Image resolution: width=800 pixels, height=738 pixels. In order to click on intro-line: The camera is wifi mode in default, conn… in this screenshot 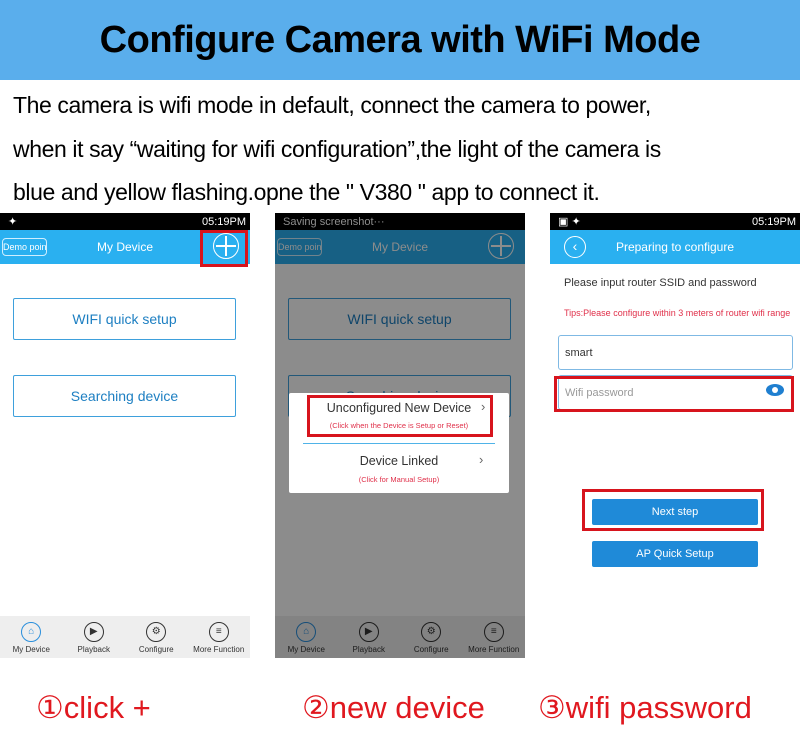, I will do `click(332, 105)`.